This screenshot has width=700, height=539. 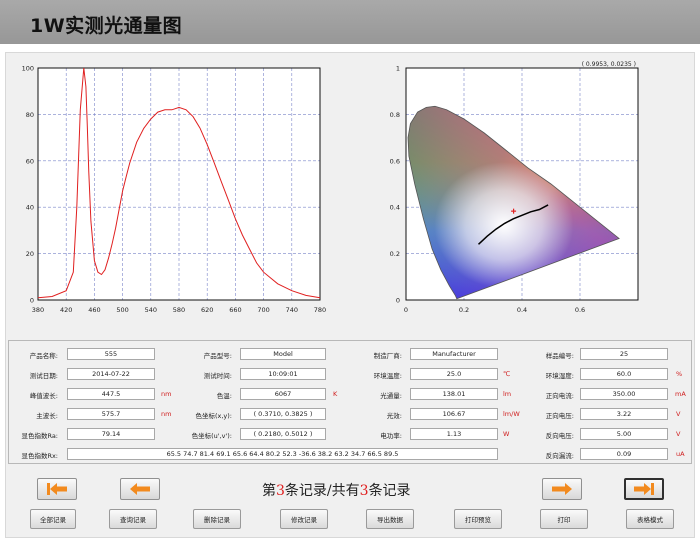 What do you see at coordinates (680, 454) in the screenshot?
I see `reverse-current-unit: uA` at bounding box center [680, 454].